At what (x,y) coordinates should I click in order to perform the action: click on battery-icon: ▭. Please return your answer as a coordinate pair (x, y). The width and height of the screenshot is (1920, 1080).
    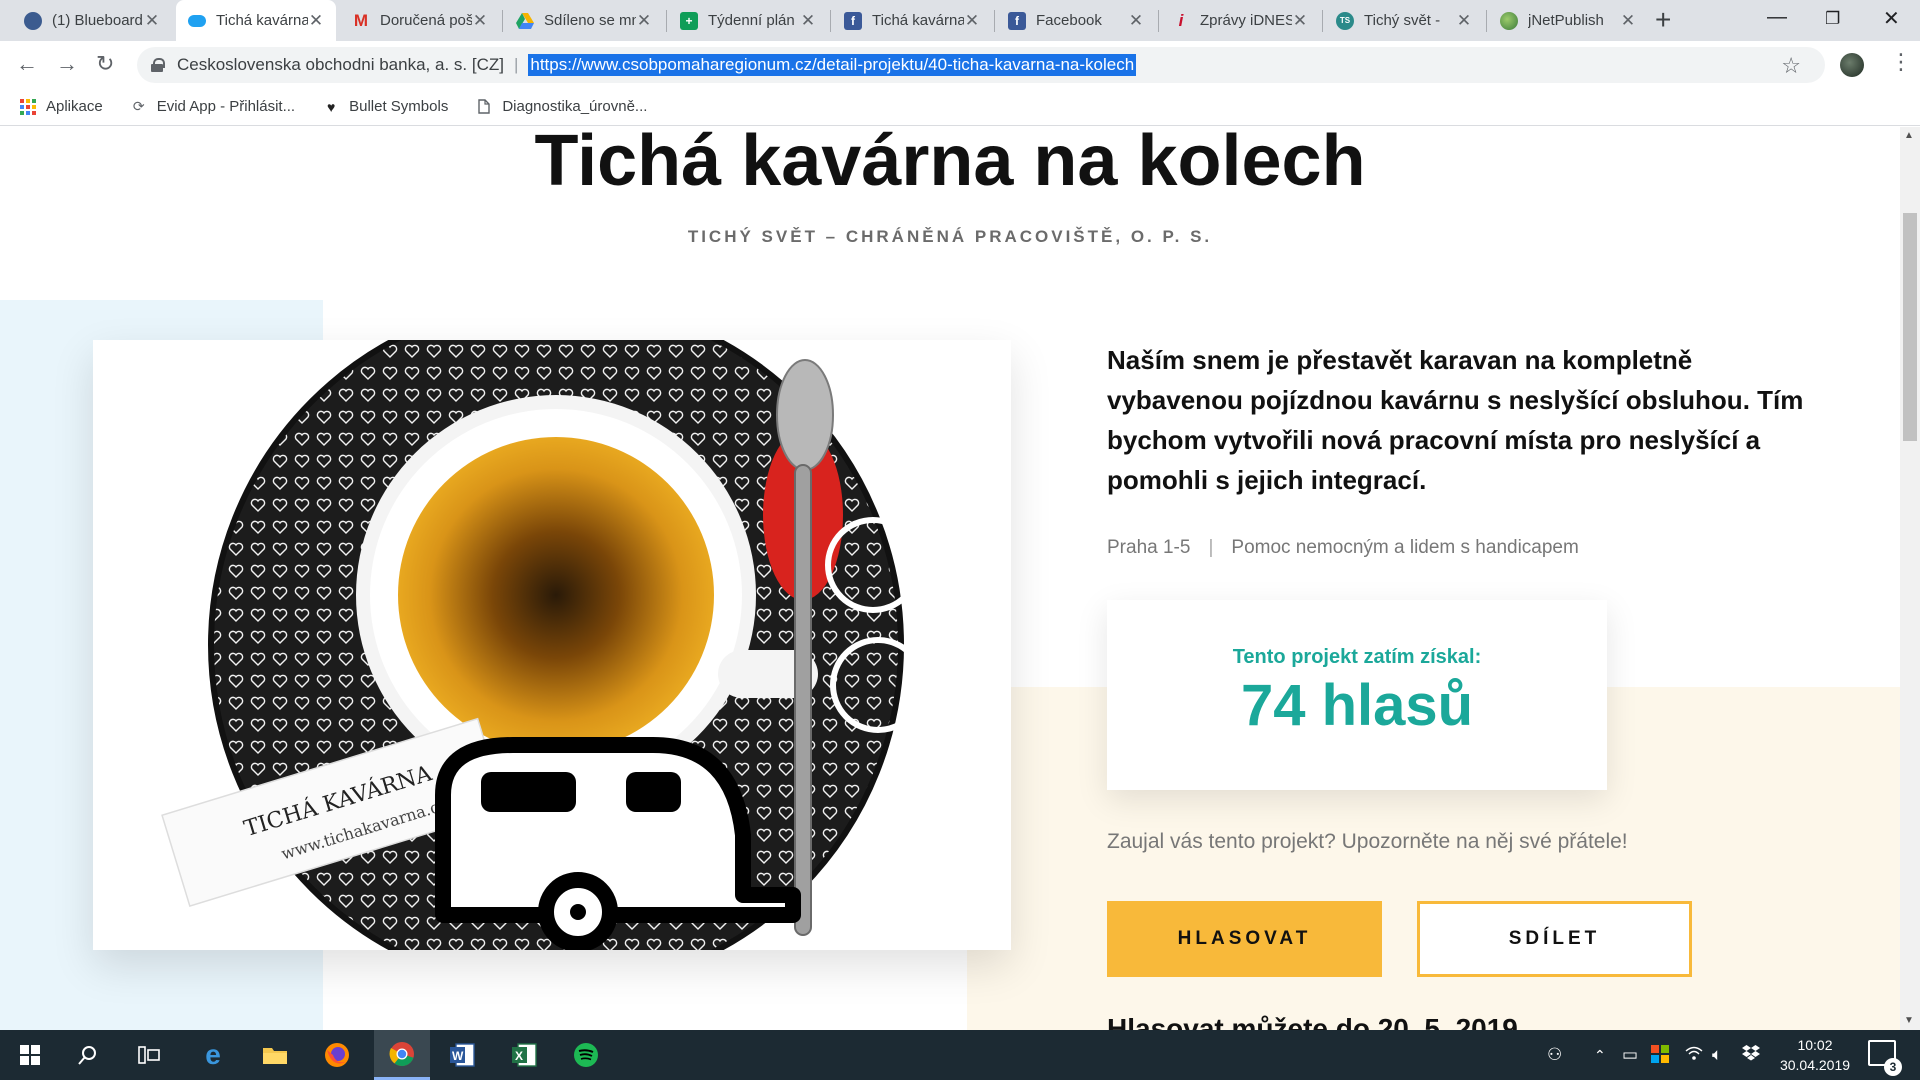
    Looking at the image, I should click on (1630, 1055).